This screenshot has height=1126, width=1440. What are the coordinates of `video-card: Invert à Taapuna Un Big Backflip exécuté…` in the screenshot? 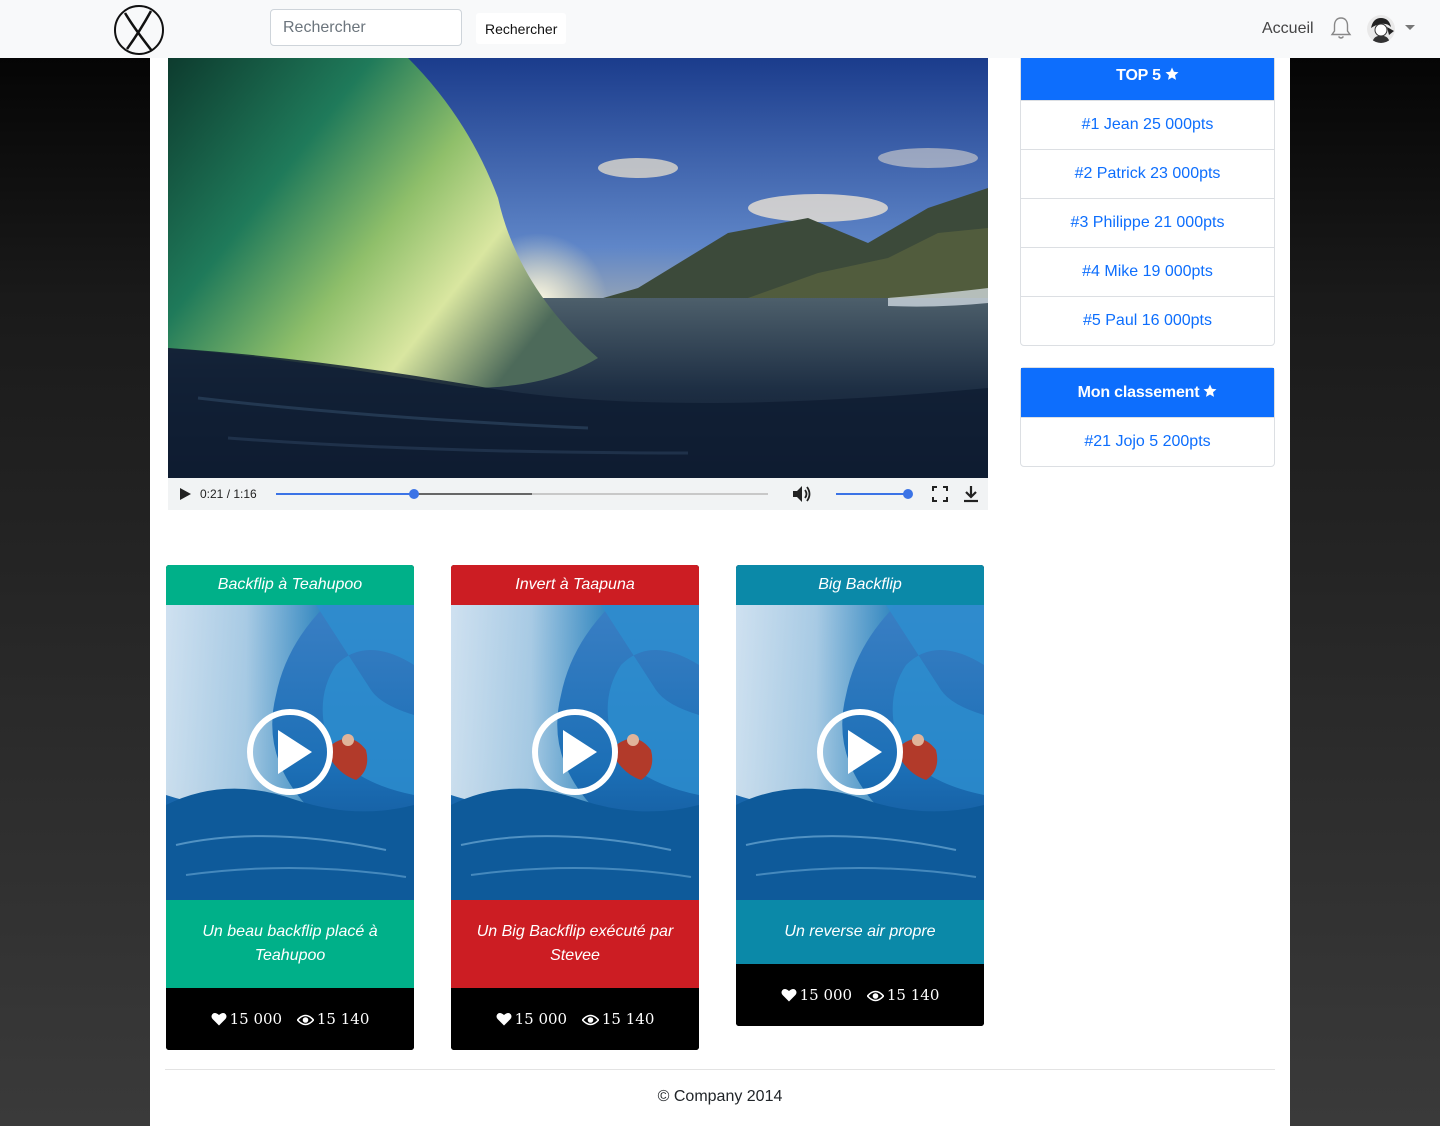 It's located at (575, 807).